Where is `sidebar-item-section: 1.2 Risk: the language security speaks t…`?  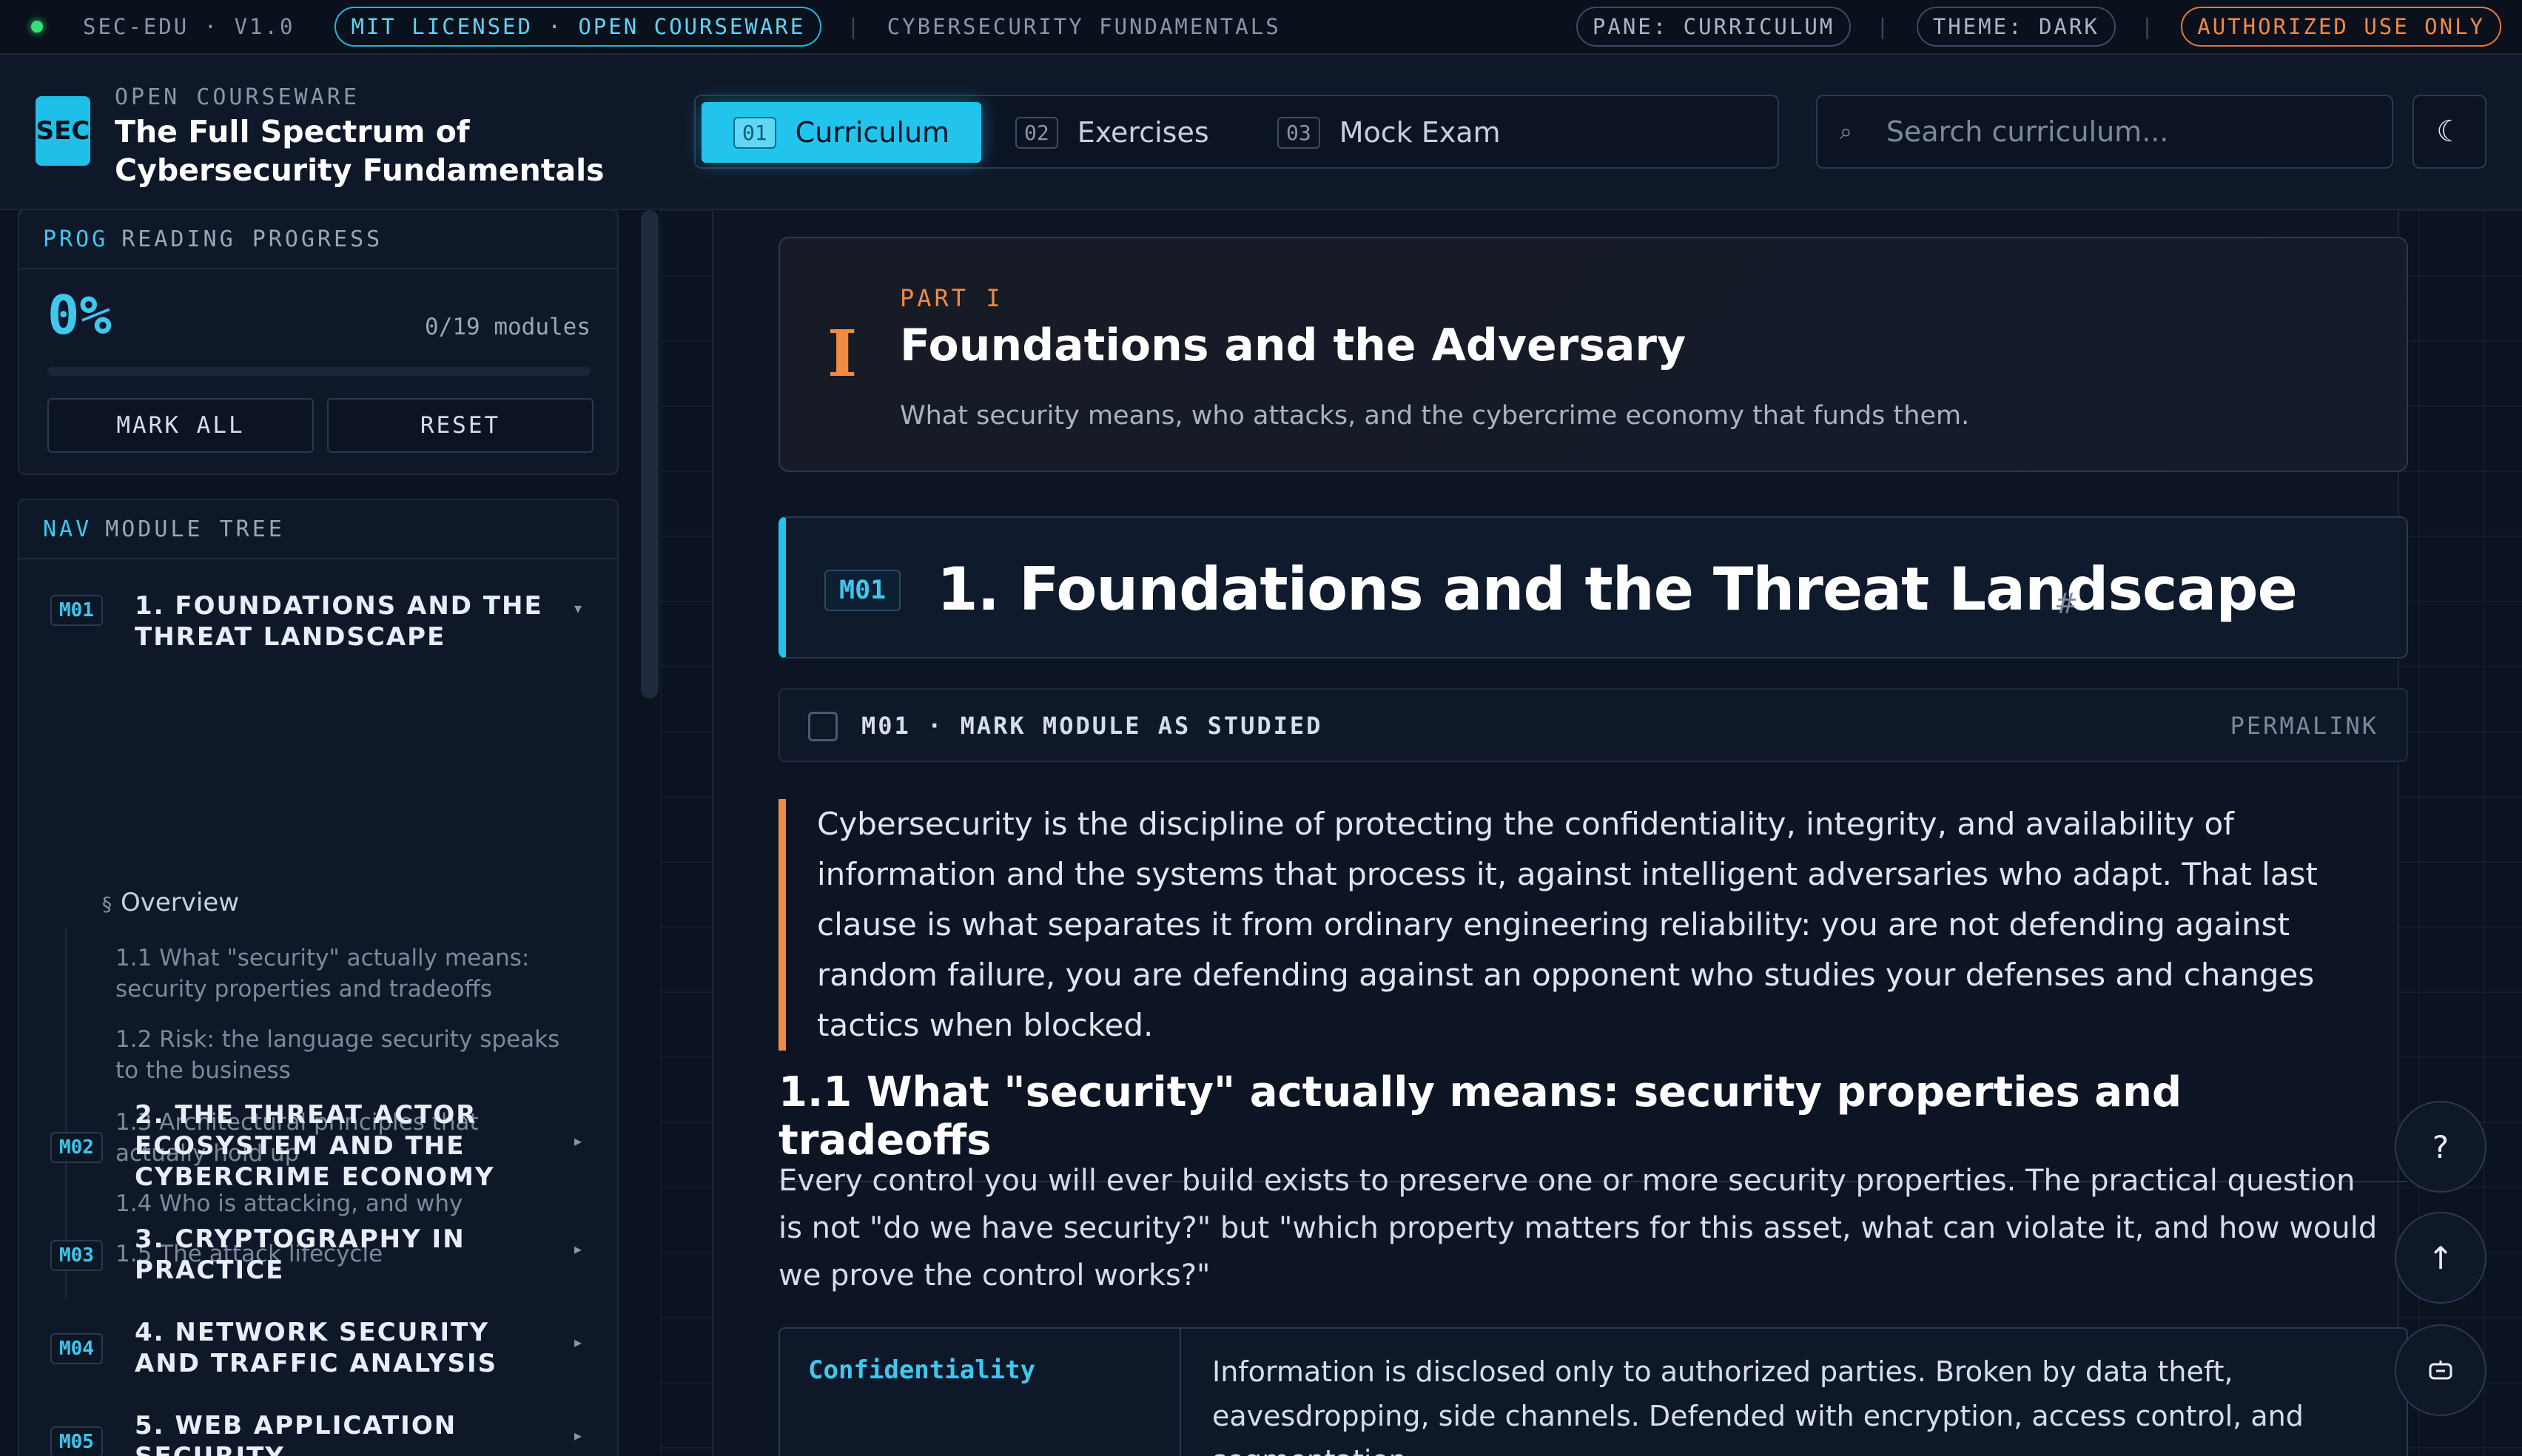
sidebar-item-section: 1.2 Risk: the language security speaks t… is located at coordinates (344, 1055).